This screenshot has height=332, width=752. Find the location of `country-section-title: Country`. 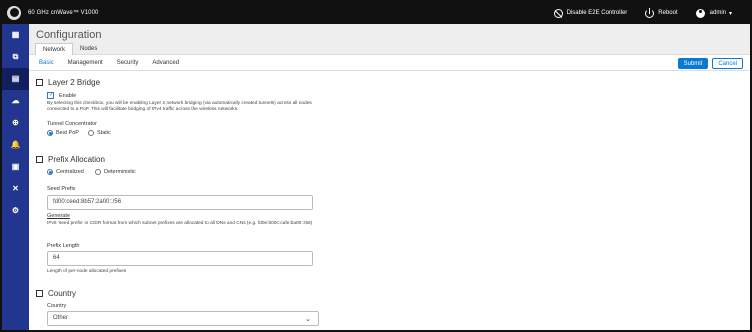

country-section-title: Country is located at coordinates (56, 293).